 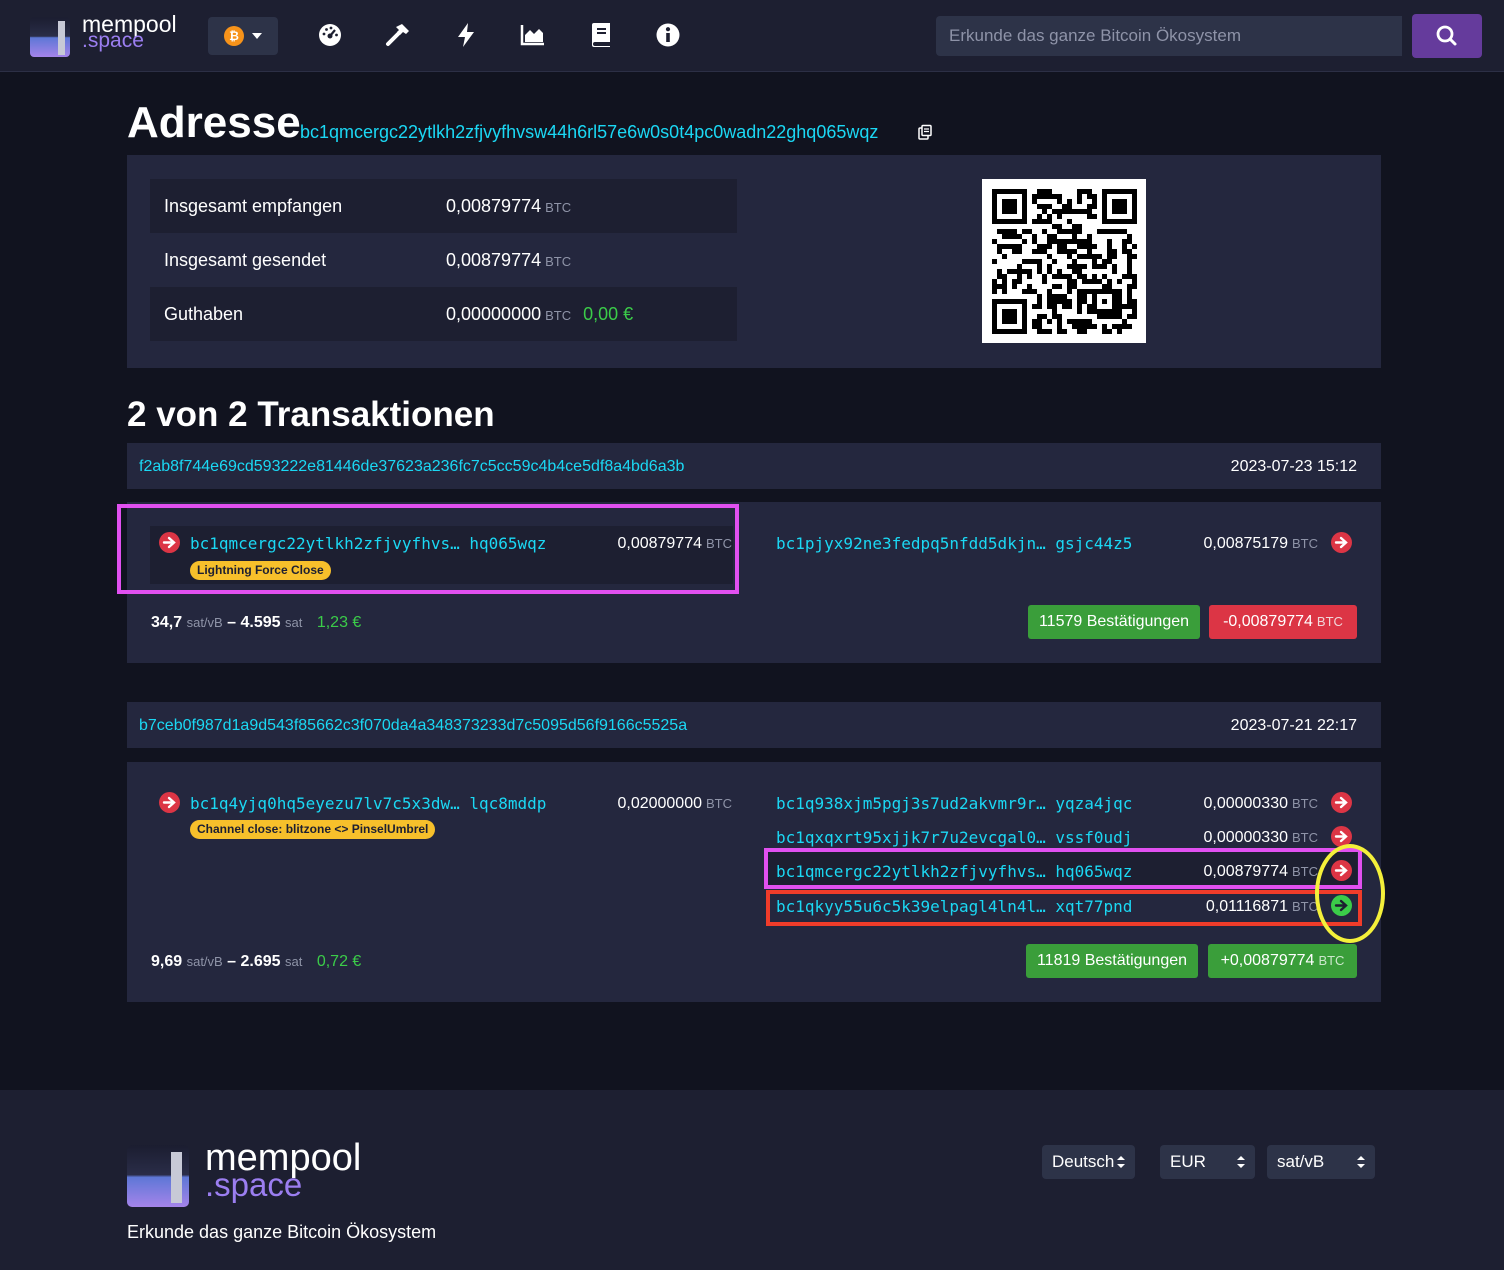 I want to click on page-title: Adresse, so click(x=214, y=122).